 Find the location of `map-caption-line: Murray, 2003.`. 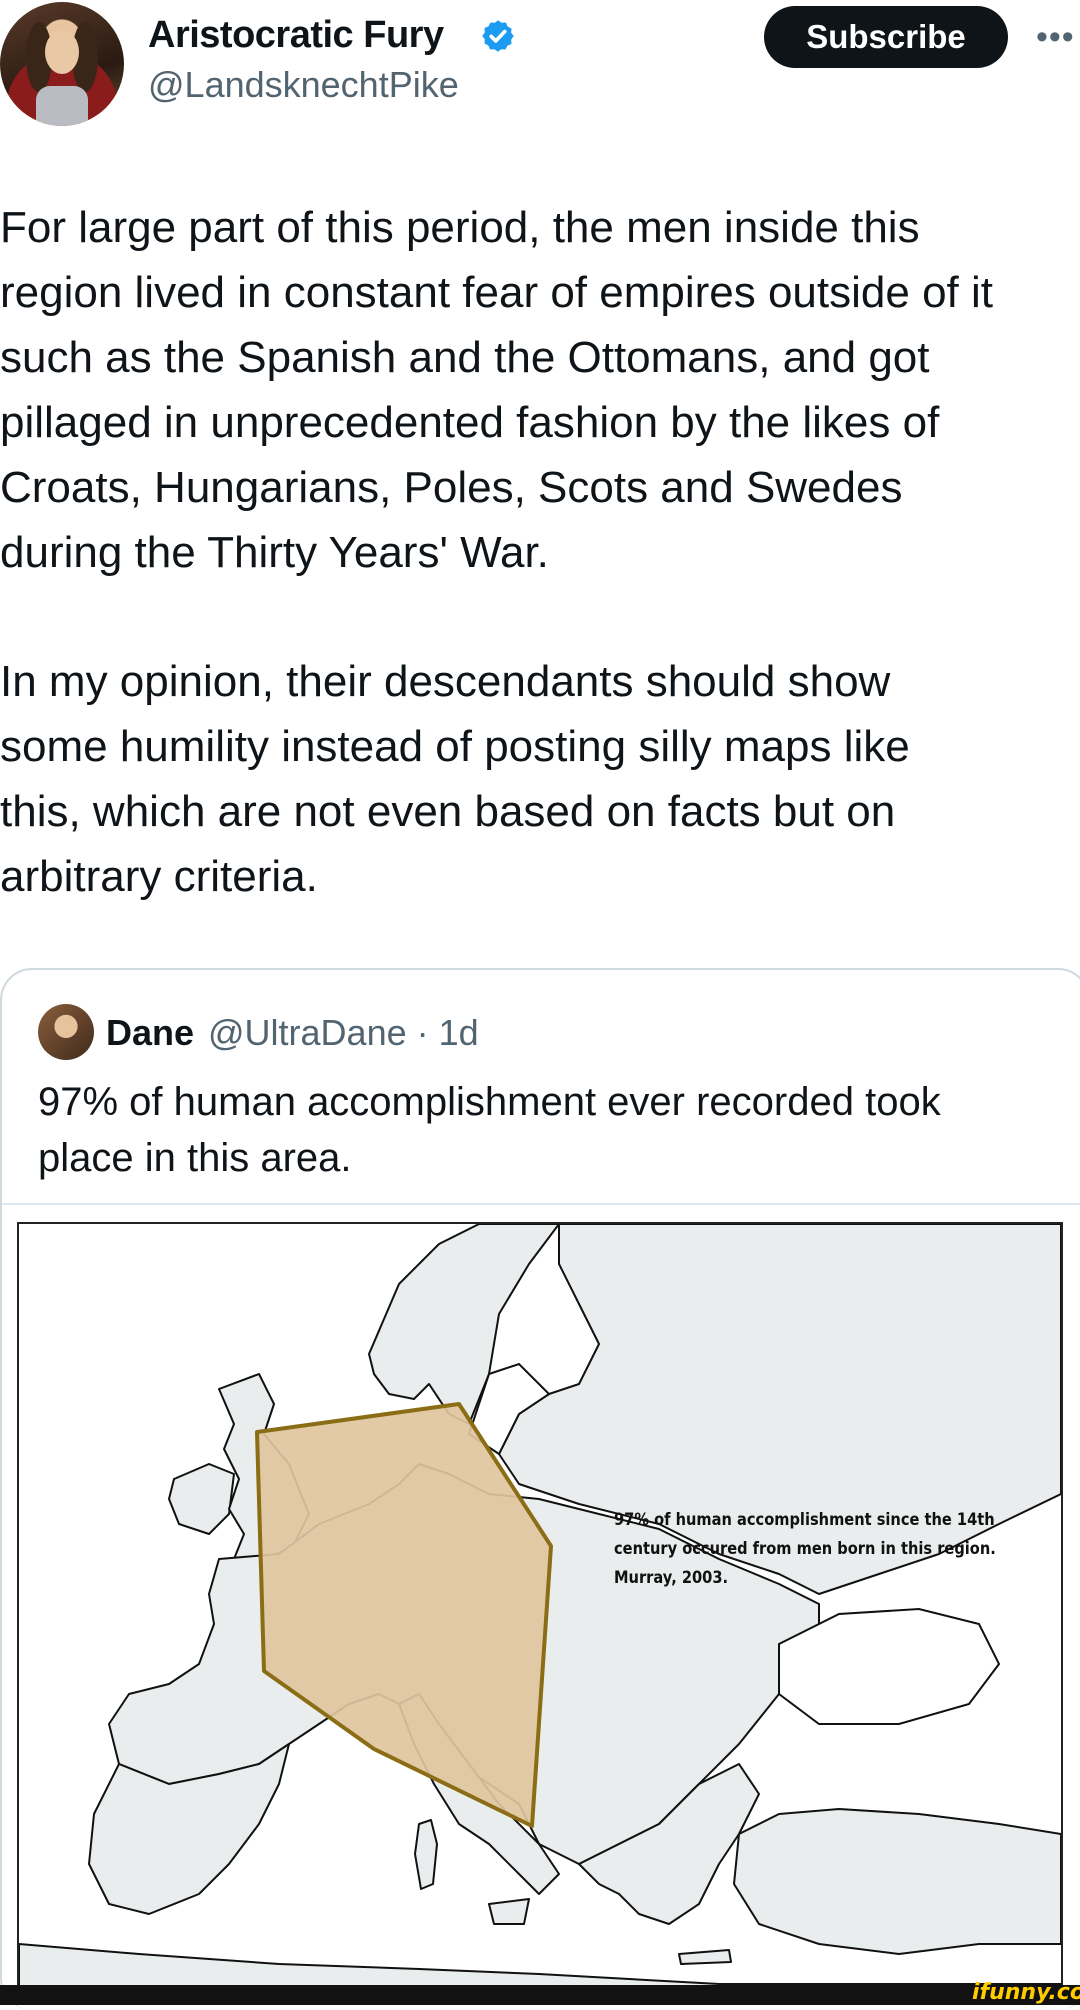

map-caption-line: Murray, 2003. is located at coordinates (671, 1578).